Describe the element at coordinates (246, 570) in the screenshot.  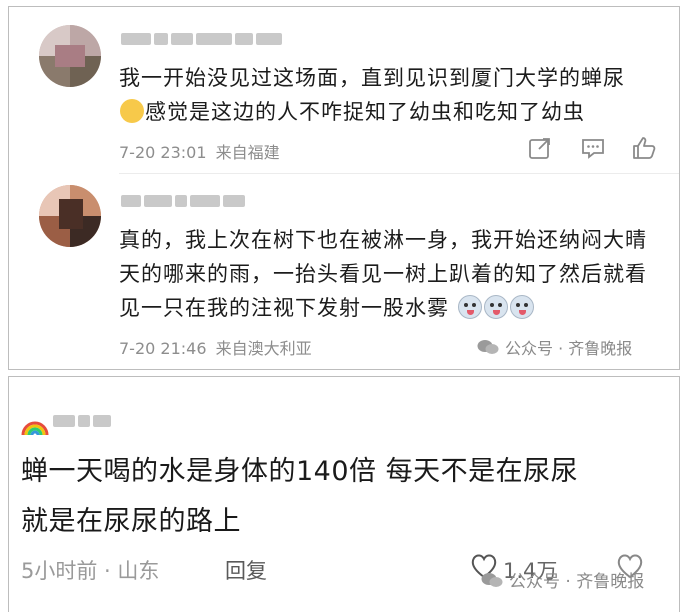
I see `reply-button: 回复` at that location.